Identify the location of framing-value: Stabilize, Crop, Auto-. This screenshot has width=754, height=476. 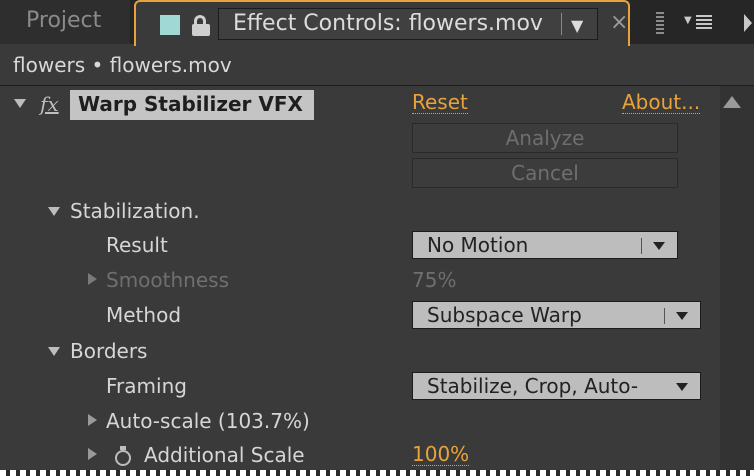
(533, 386).